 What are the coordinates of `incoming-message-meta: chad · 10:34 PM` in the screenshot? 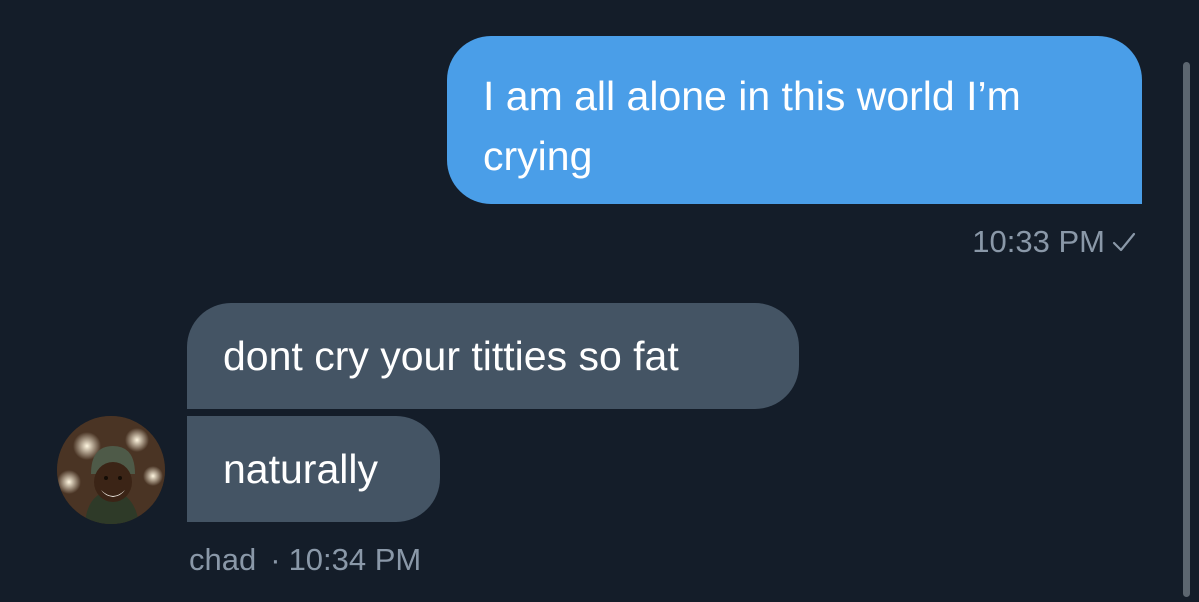 It's located at (305, 560).